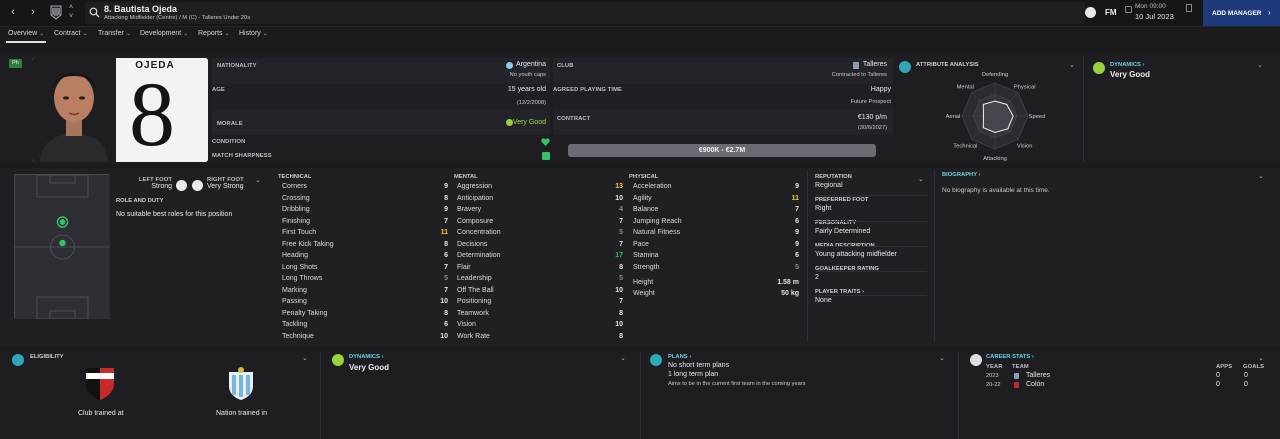  Describe the element at coordinates (1090, 12) in the screenshot. I see `globe-icon` at that location.